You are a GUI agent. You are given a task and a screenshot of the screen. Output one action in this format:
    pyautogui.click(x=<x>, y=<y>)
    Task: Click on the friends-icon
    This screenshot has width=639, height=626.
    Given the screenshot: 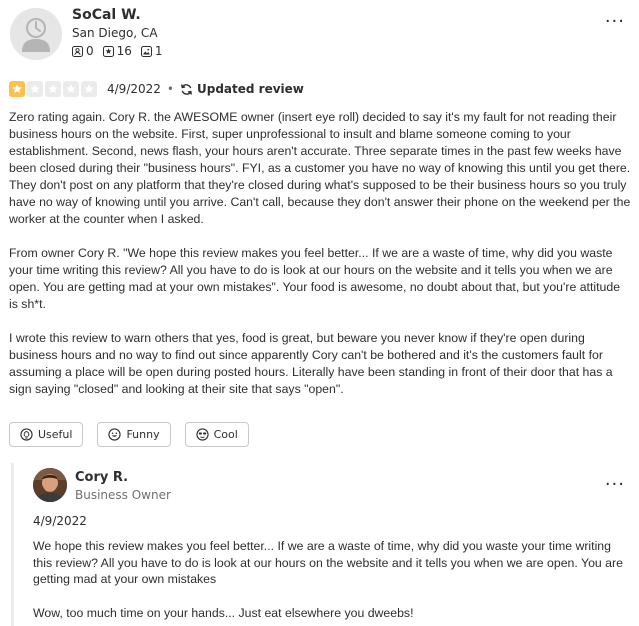 What is the action you would take?
    pyautogui.click(x=77, y=51)
    